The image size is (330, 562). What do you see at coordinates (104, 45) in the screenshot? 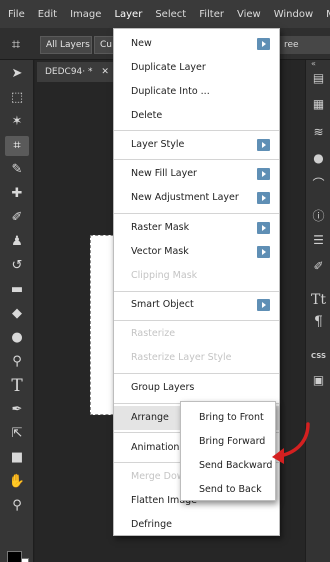
I see `options-dropdown: Cu` at bounding box center [104, 45].